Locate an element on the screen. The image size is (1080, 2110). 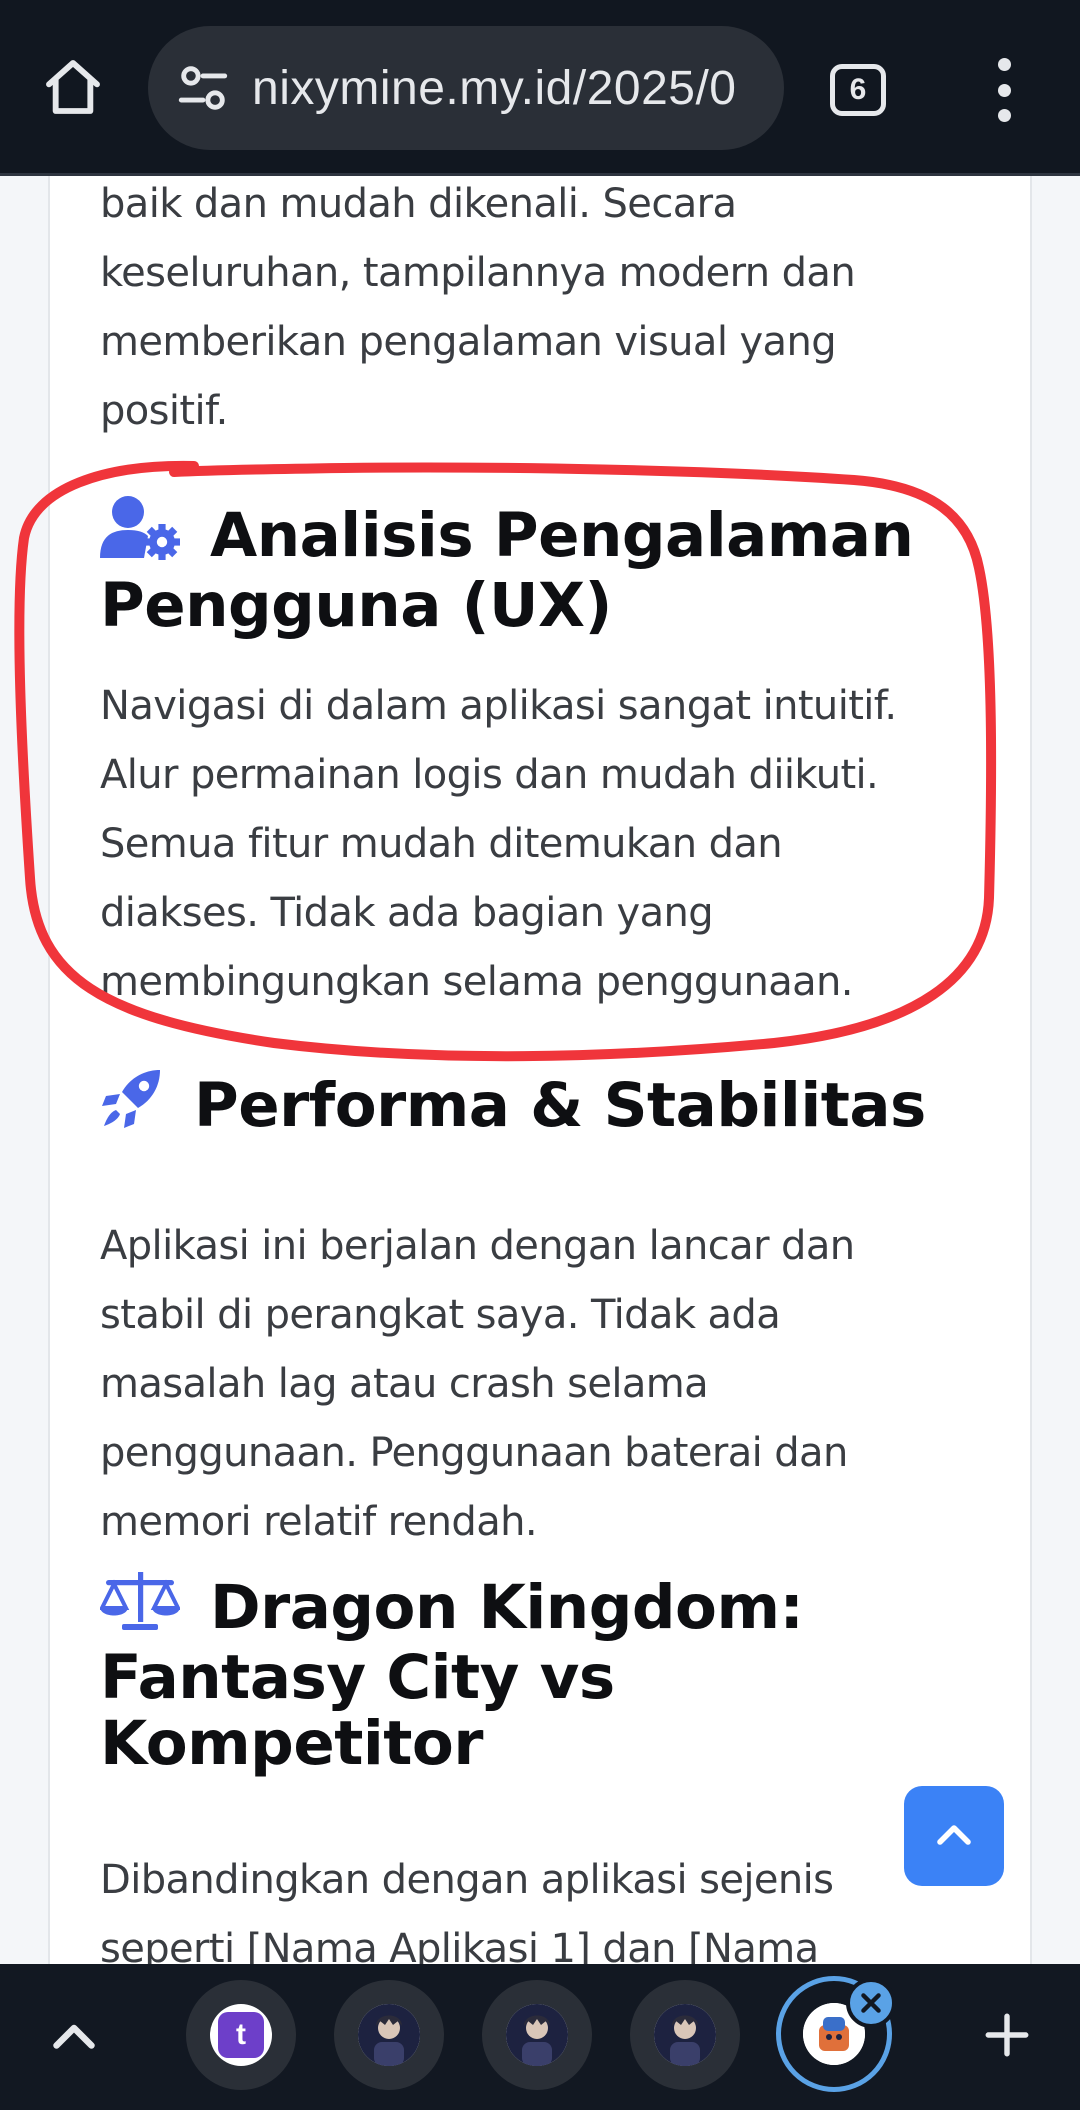
text-line: positif. is located at coordinates (164, 411).